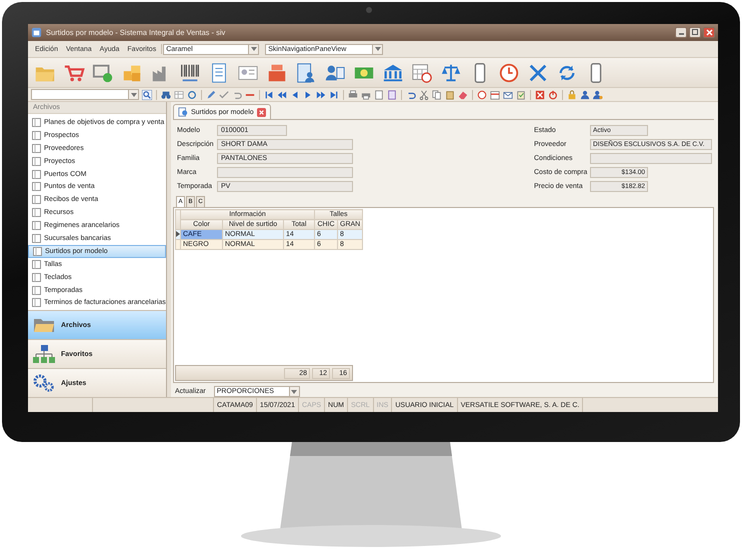 This screenshot has width=742, height=552. What do you see at coordinates (437, 95) in the screenshot?
I see `copy-icon` at bounding box center [437, 95].